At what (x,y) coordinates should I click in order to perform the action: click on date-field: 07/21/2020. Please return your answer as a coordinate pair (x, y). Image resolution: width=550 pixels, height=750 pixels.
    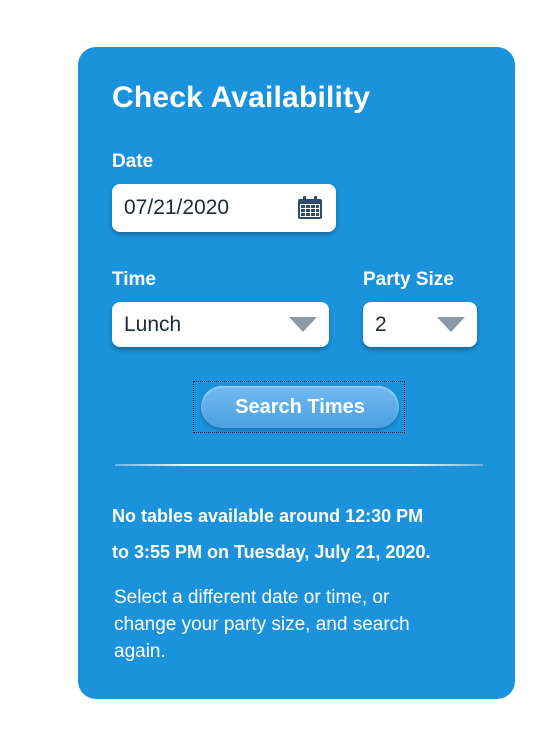
    Looking at the image, I should click on (224, 208).